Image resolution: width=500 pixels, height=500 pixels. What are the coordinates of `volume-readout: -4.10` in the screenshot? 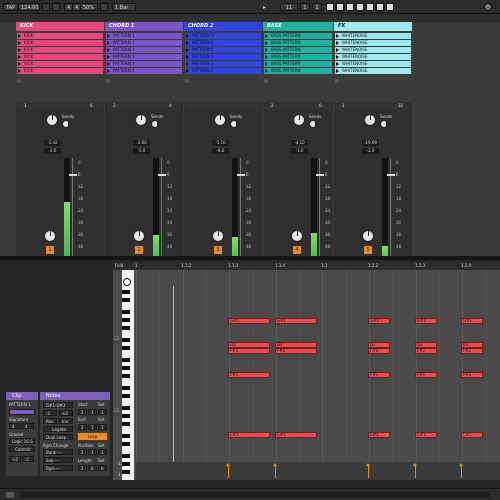 It's located at (299, 143).